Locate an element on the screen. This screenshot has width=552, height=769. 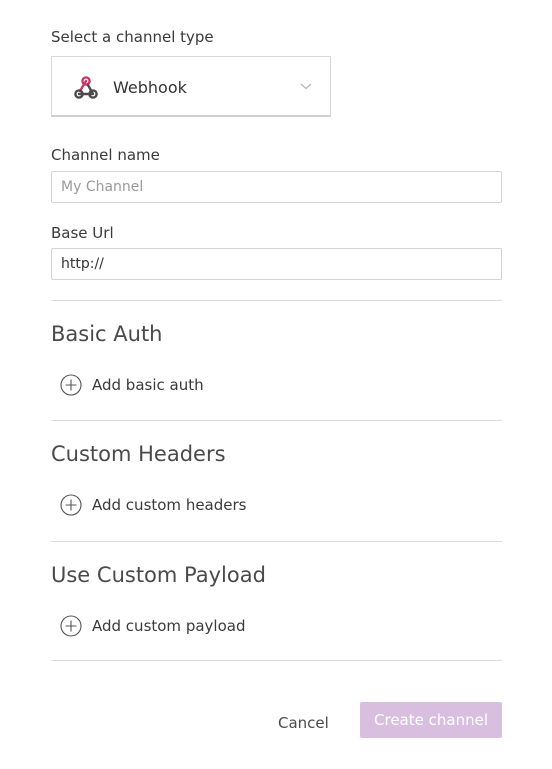
channel-name-label: Channel name is located at coordinates (105, 155).